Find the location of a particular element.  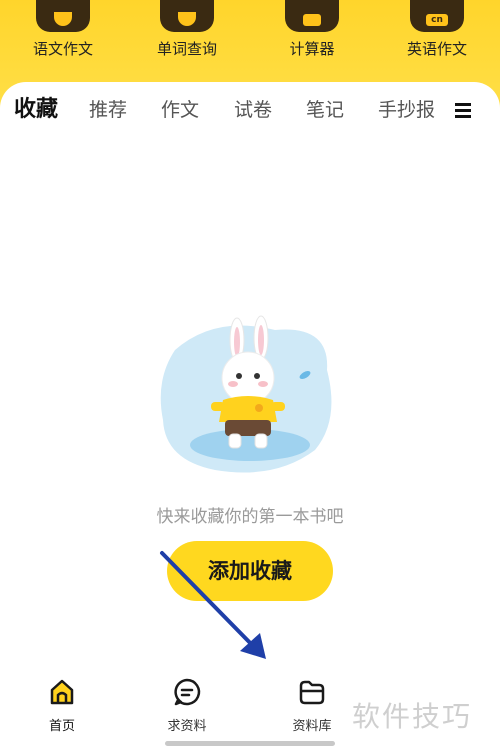

tool-chinese-essay: 语文作文 is located at coordinates (63, 29).